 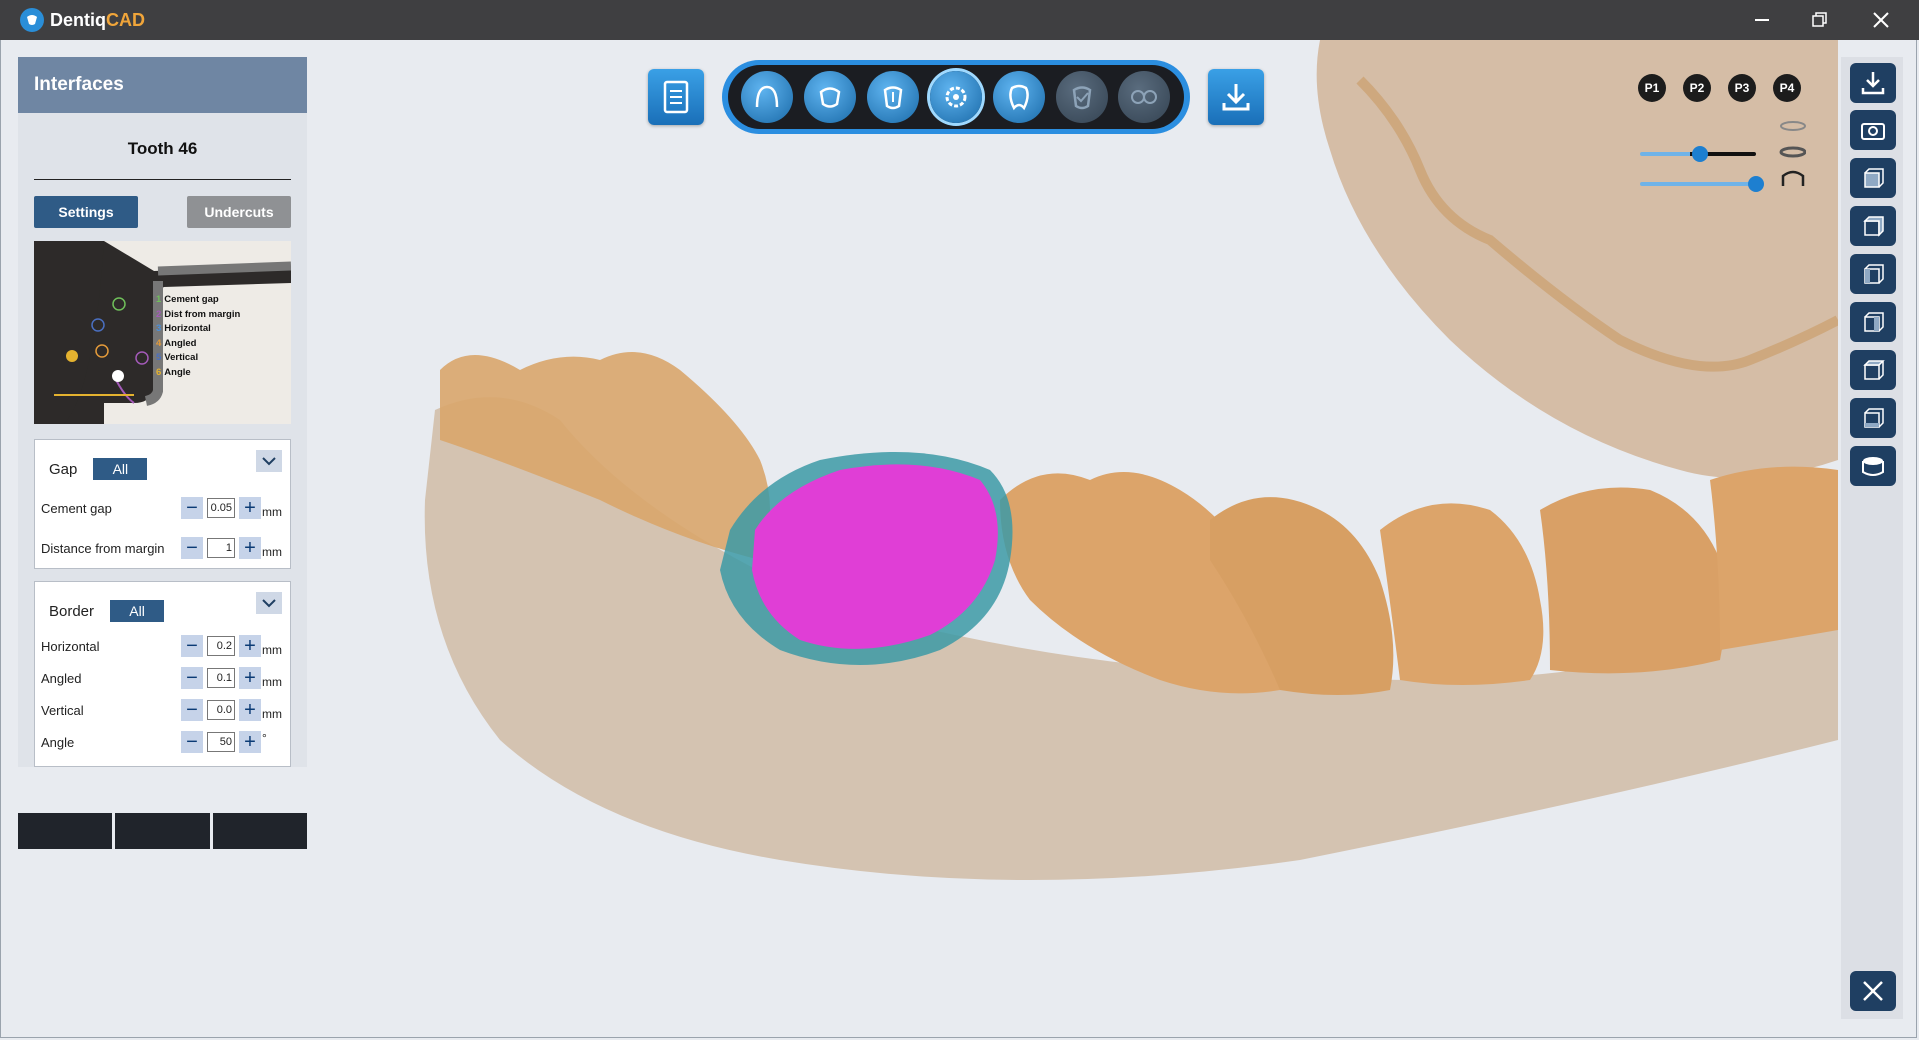 I want to click on cube-front-icon, so click(x=1874, y=178).